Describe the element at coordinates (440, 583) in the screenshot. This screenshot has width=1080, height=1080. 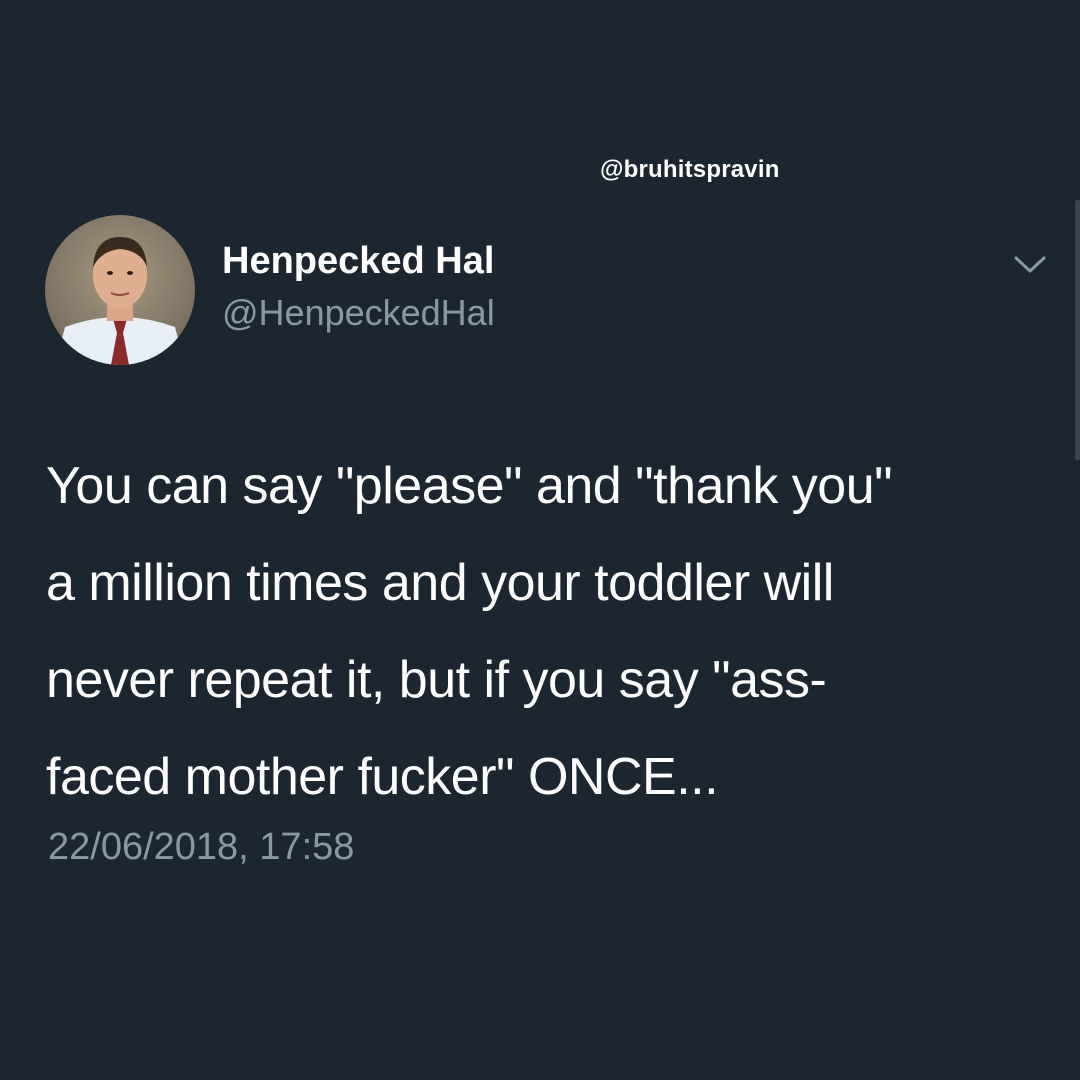
I see `tweet-text-line: a million times and your toddler will` at that location.